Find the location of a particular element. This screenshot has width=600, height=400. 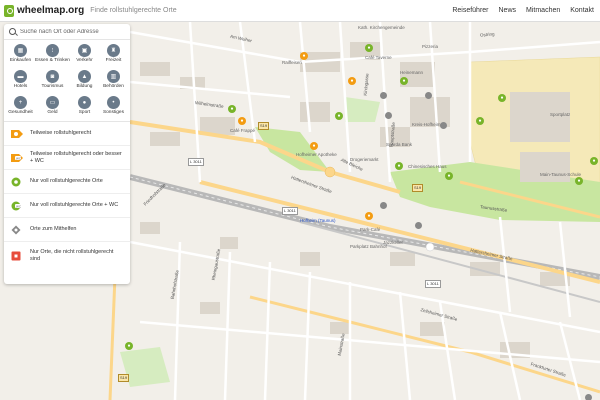

poi-label: Main-Taunus-Schule is located at coordinates (561, 174).